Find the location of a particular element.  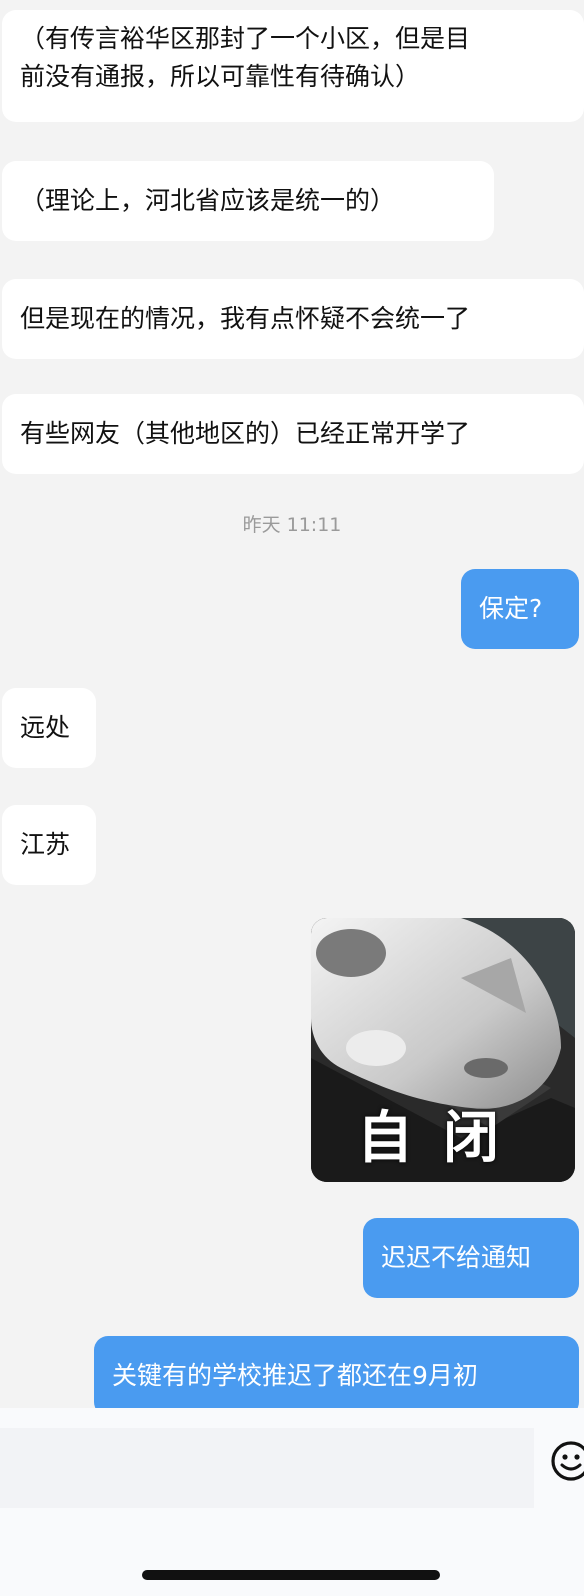

message-text: 迟迟不给通知 is located at coordinates (456, 1257).